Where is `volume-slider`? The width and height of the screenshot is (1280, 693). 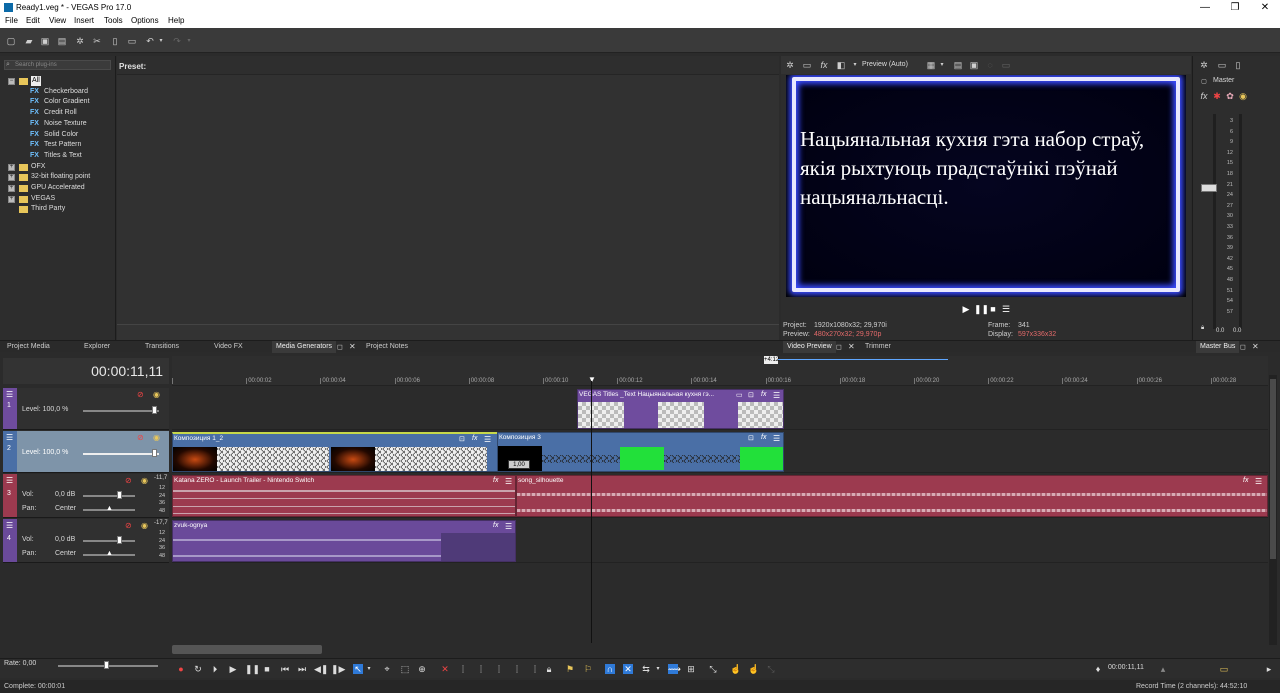 volume-slider is located at coordinates (109, 541).